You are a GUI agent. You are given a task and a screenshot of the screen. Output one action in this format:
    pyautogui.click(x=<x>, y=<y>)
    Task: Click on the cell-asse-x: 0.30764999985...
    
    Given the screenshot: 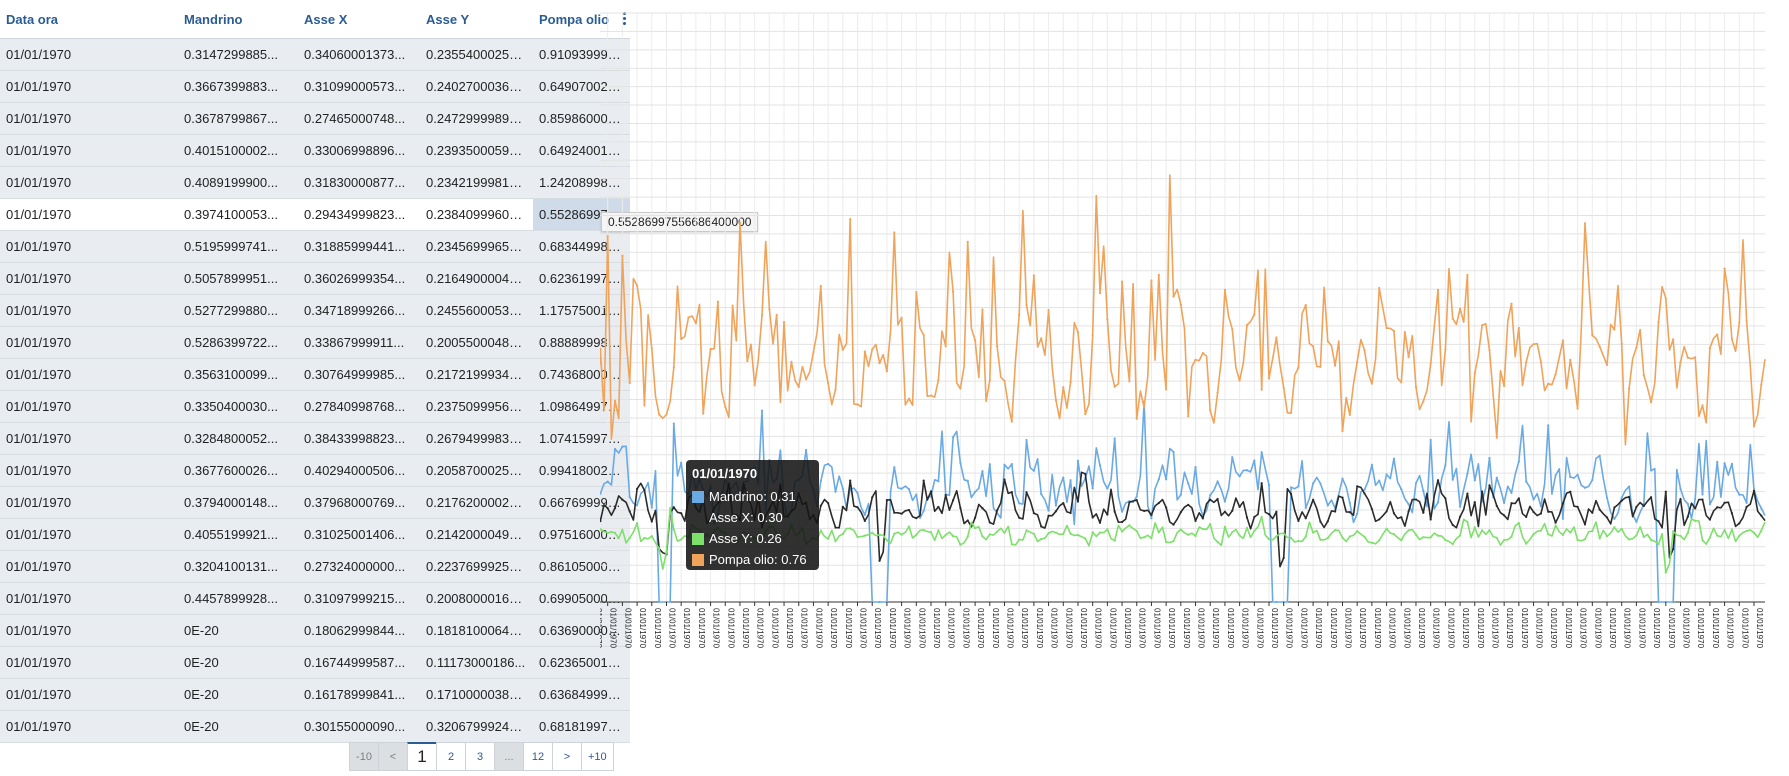 What is the action you would take?
    pyautogui.click(x=359, y=374)
    